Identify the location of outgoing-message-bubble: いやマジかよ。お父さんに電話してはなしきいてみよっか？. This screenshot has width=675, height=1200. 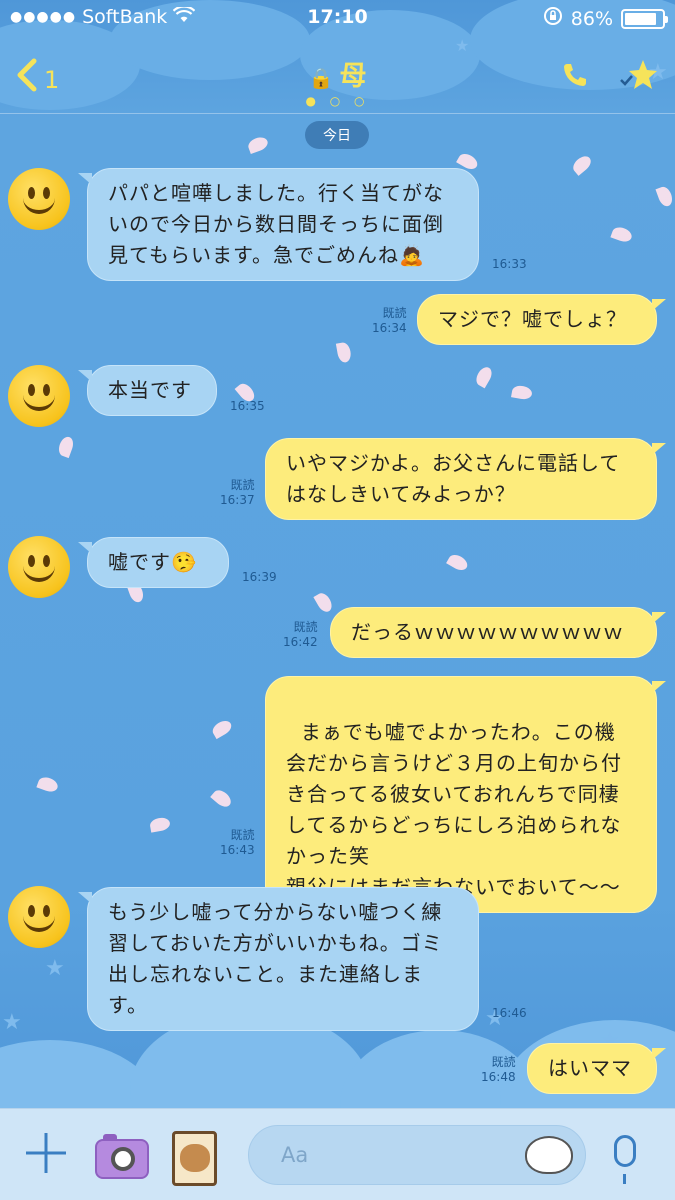
(465, 479).